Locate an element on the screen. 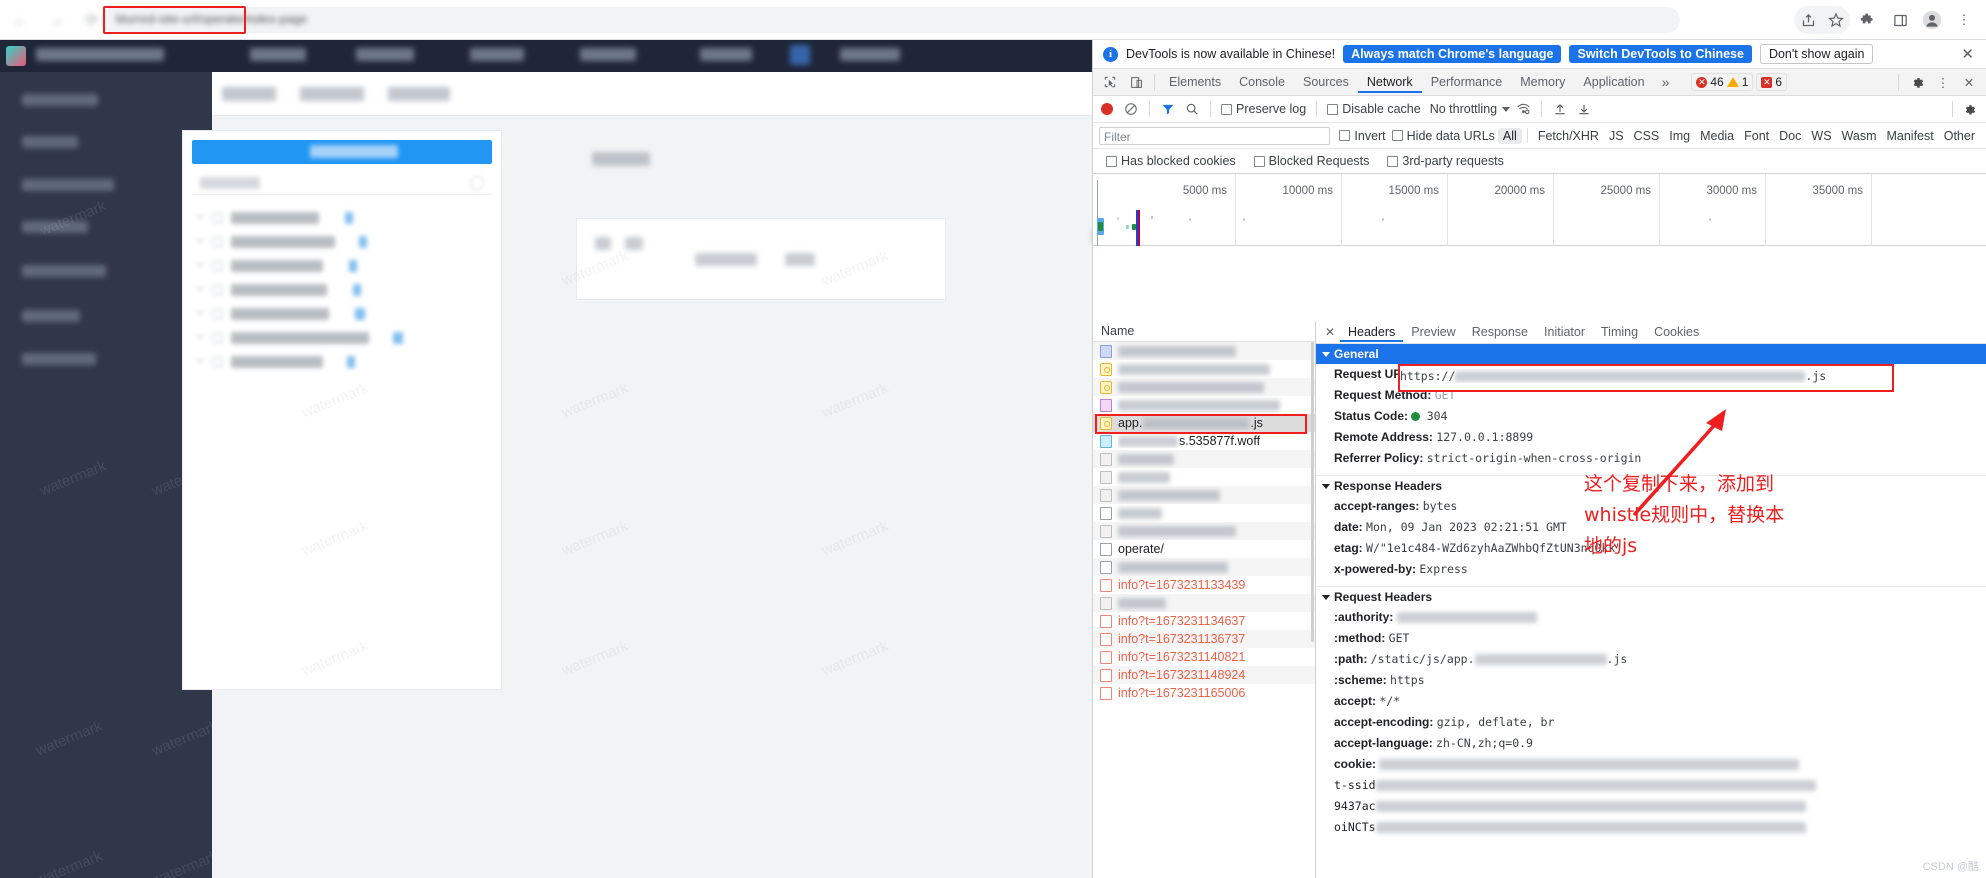  devtools-more-options-icon: ⋮ is located at coordinates (1943, 82).